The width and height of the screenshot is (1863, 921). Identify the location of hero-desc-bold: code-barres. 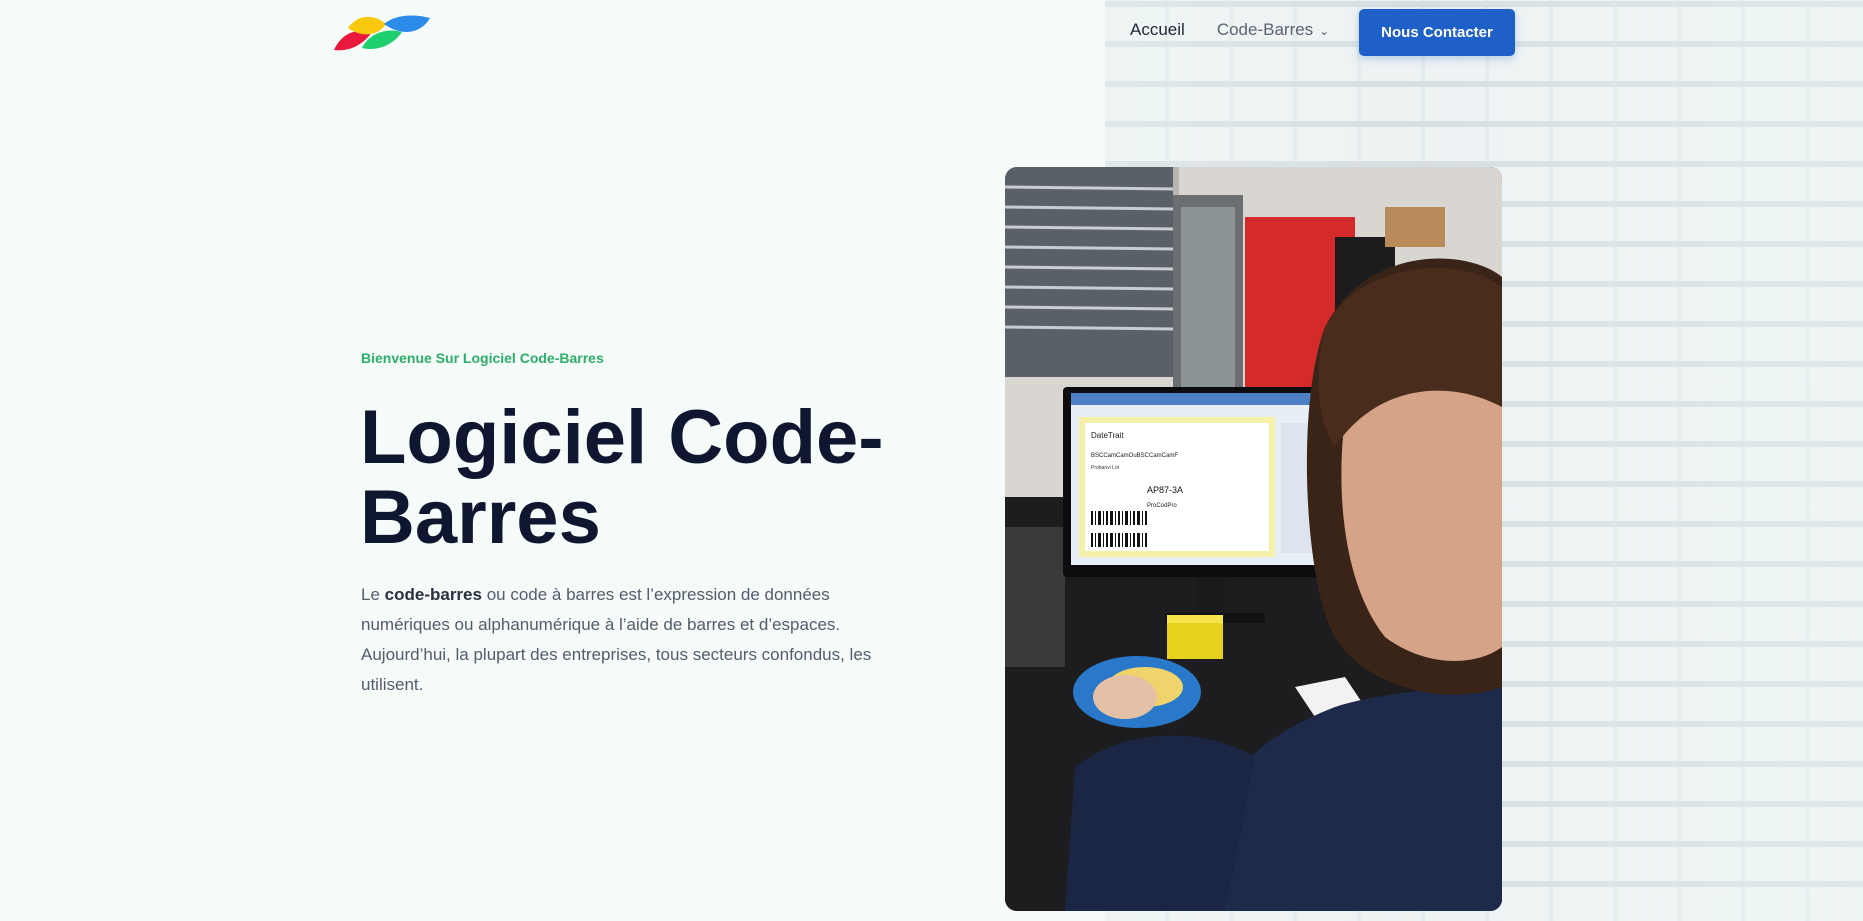
(433, 594).